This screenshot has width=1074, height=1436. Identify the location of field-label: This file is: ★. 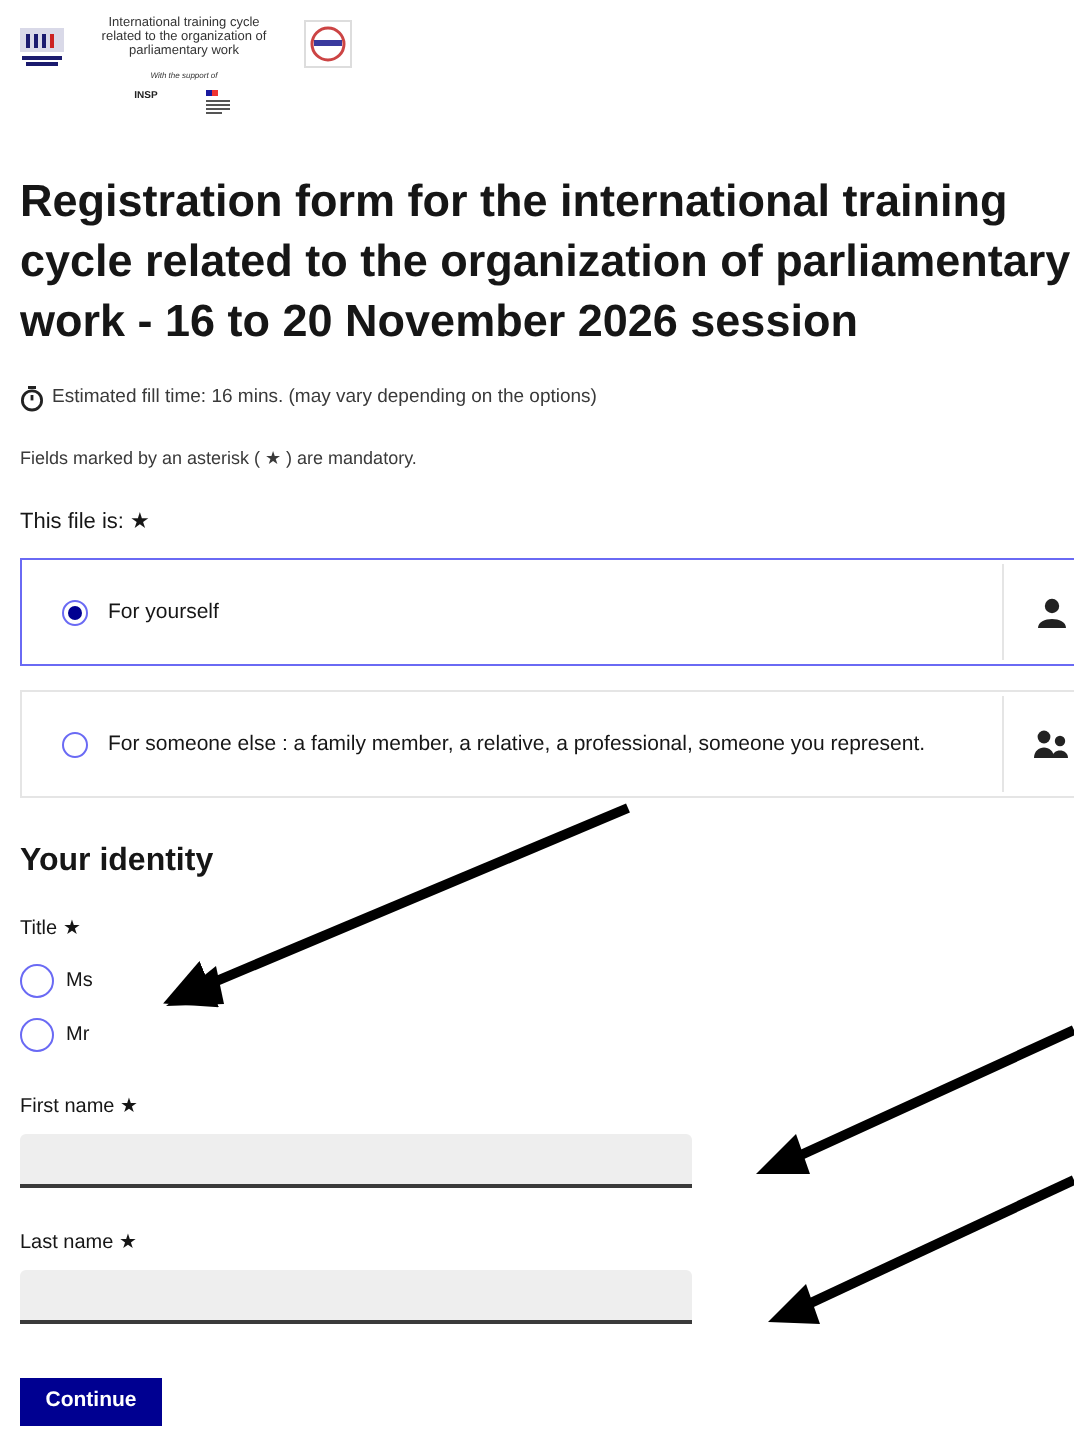
(86, 522).